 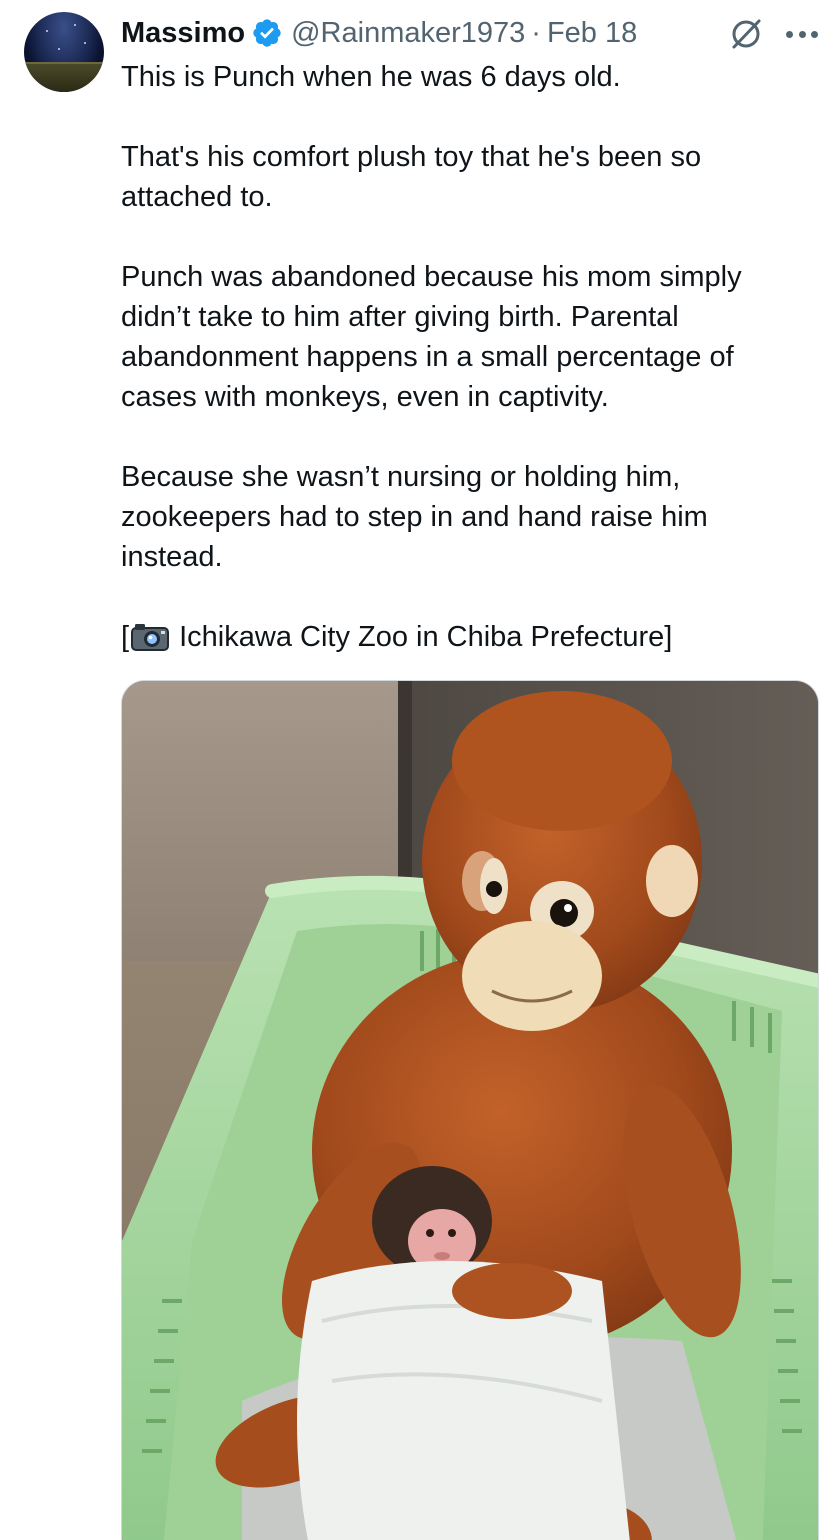 I want to click on author-name: Massimo, so click(x=183, y=33).